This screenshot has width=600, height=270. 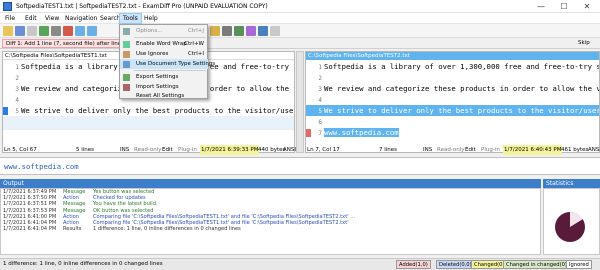 What do you see at coordinates (68, 31) in the screenshot?
I see `compare-icon` at bounding box center [68, 31].